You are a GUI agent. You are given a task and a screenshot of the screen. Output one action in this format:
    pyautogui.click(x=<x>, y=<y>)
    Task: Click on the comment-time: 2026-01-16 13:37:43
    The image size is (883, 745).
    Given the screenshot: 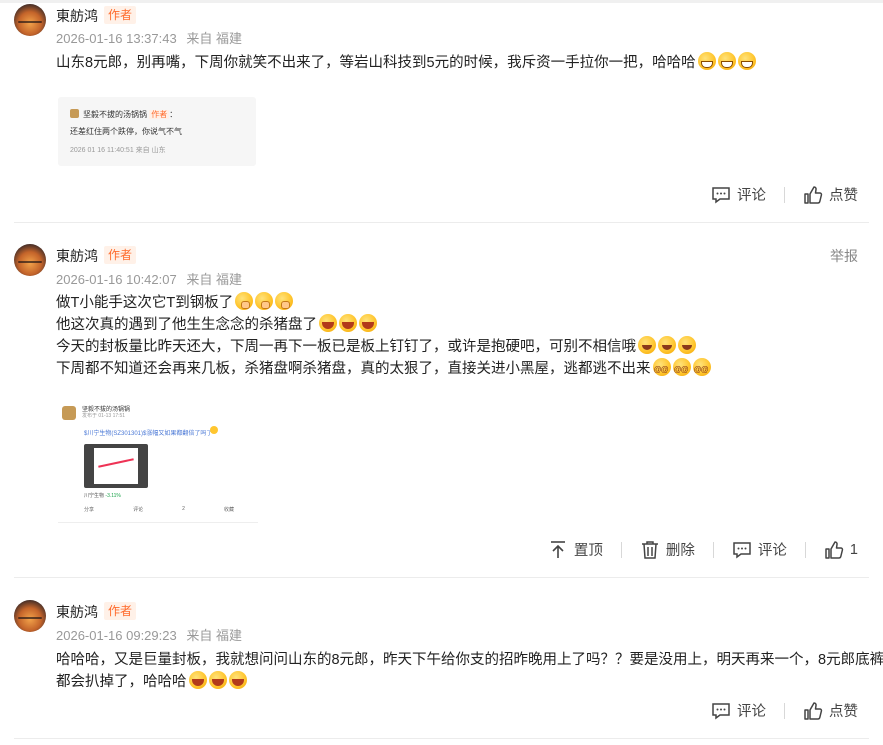 What is the action you would take?
    pyautogui.click(x=116, y=38)
    